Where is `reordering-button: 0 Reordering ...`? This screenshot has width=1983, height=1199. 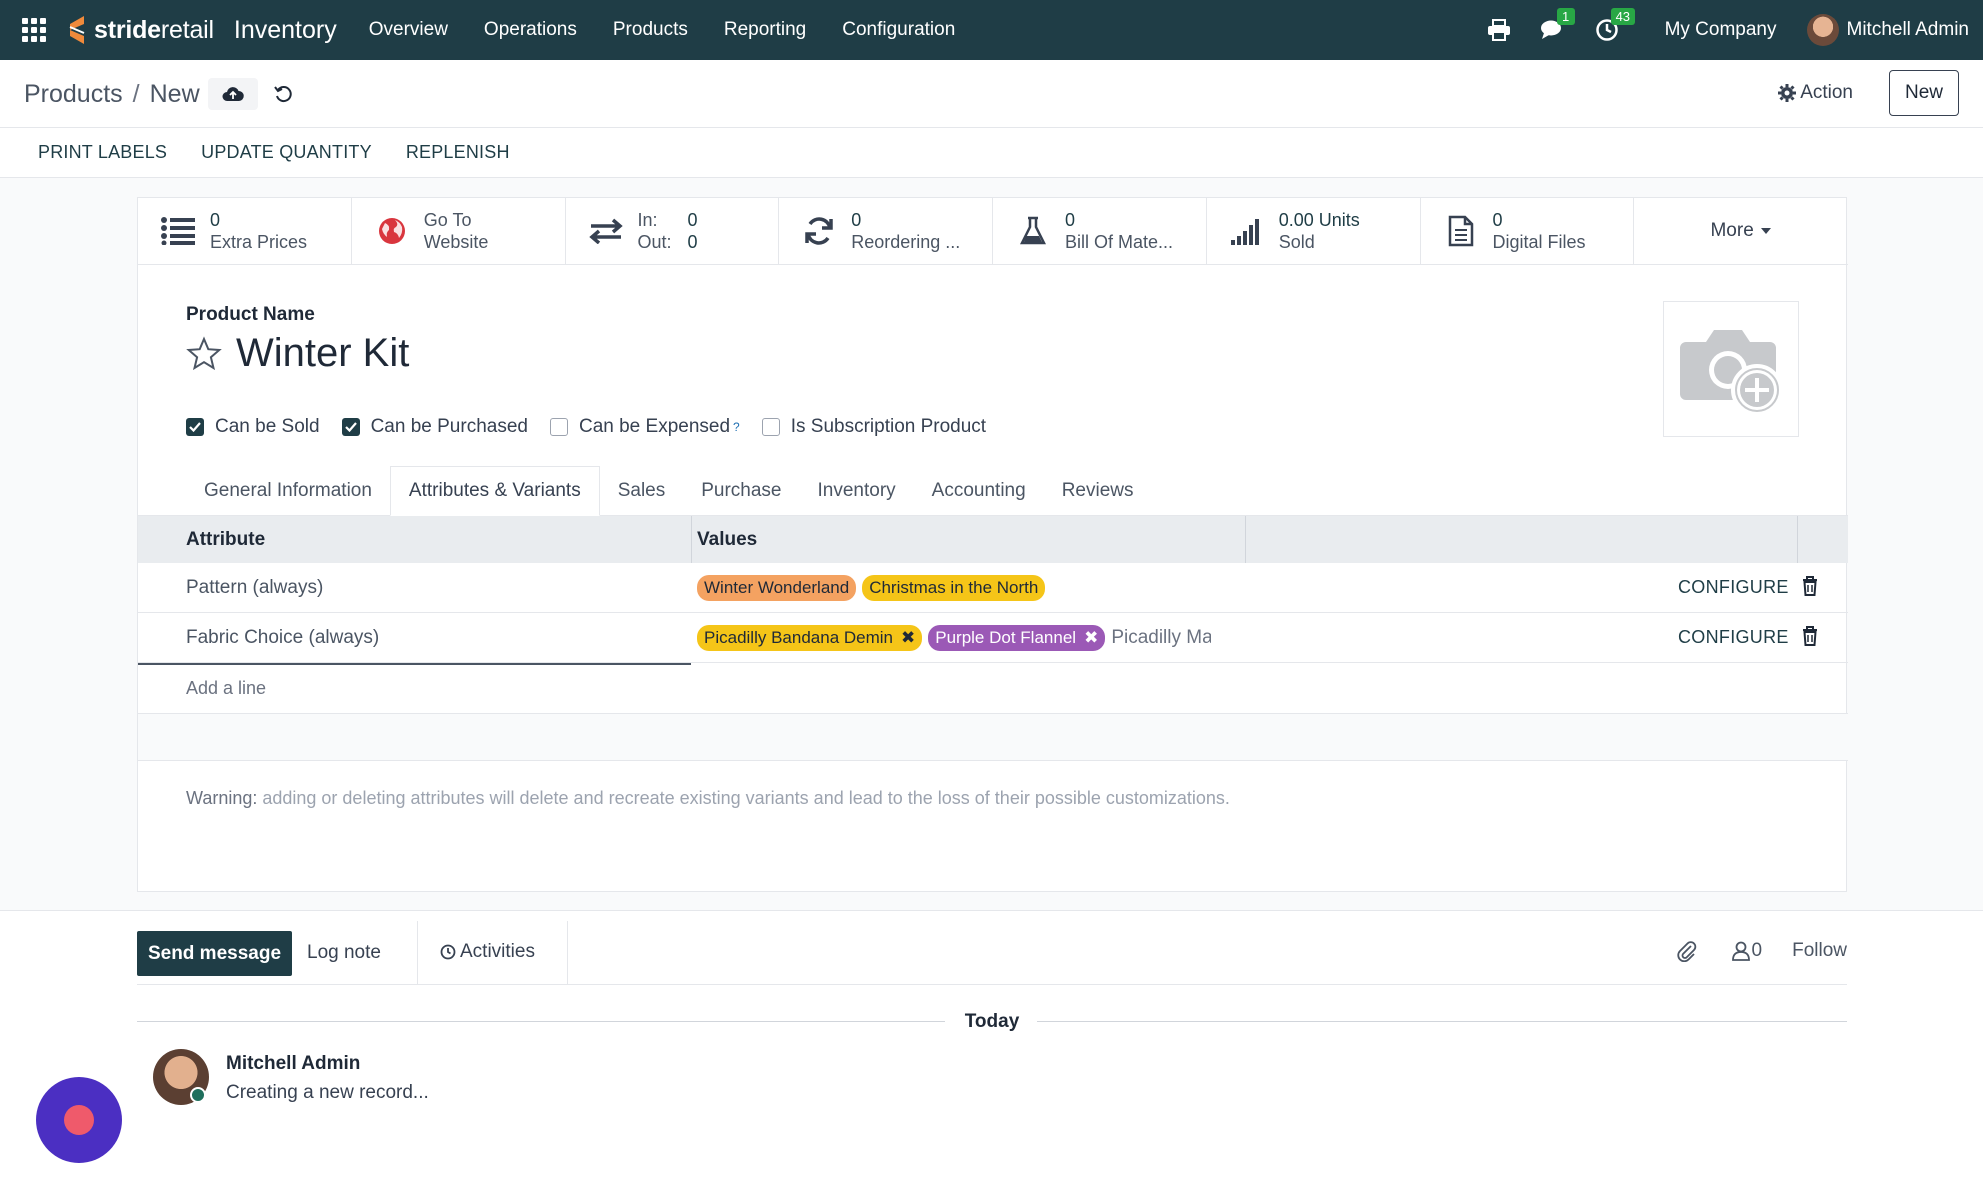 reordering-button: 0 Reordering ... is located at coordinates (886, 231).